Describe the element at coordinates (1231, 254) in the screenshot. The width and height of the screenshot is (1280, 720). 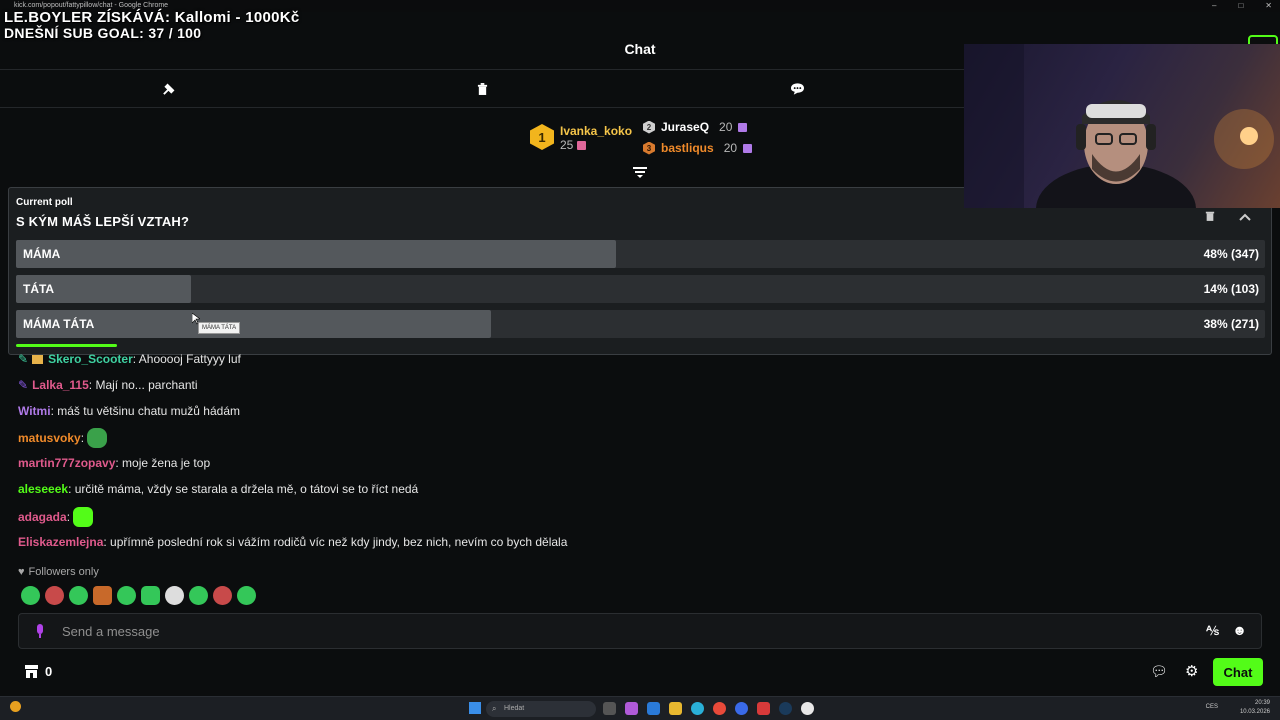
I see `poll-option-result: 48% (347)` at that location.